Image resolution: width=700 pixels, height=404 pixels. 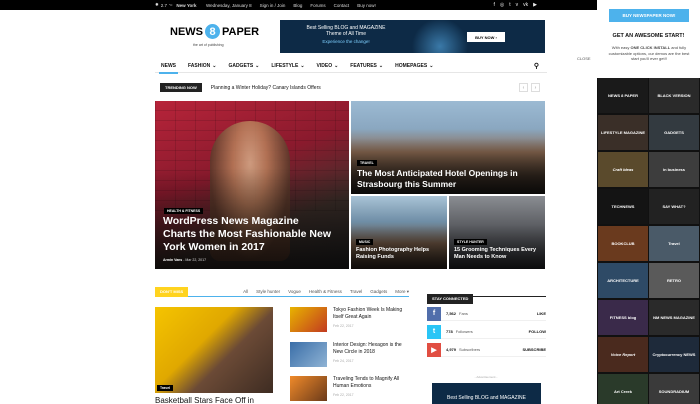 What do you see at coordinates (502, 5) in the screenshot?
I see `instagram-icon: ◎` at bounding box center [502, 5].